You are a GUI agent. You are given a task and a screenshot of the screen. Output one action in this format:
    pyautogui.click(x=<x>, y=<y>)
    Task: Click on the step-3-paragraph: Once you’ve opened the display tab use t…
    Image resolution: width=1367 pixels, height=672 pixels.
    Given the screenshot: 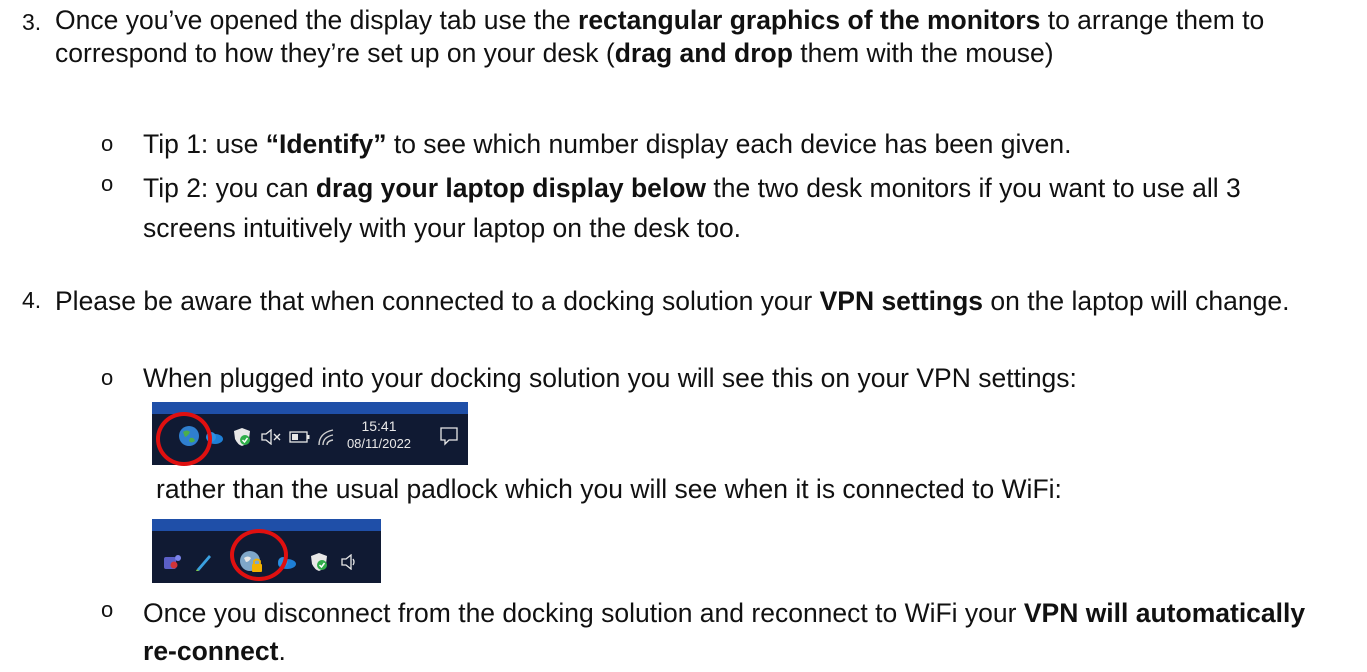 What is the action you would take?
    pyautogui.click(x=700, y=37)
    